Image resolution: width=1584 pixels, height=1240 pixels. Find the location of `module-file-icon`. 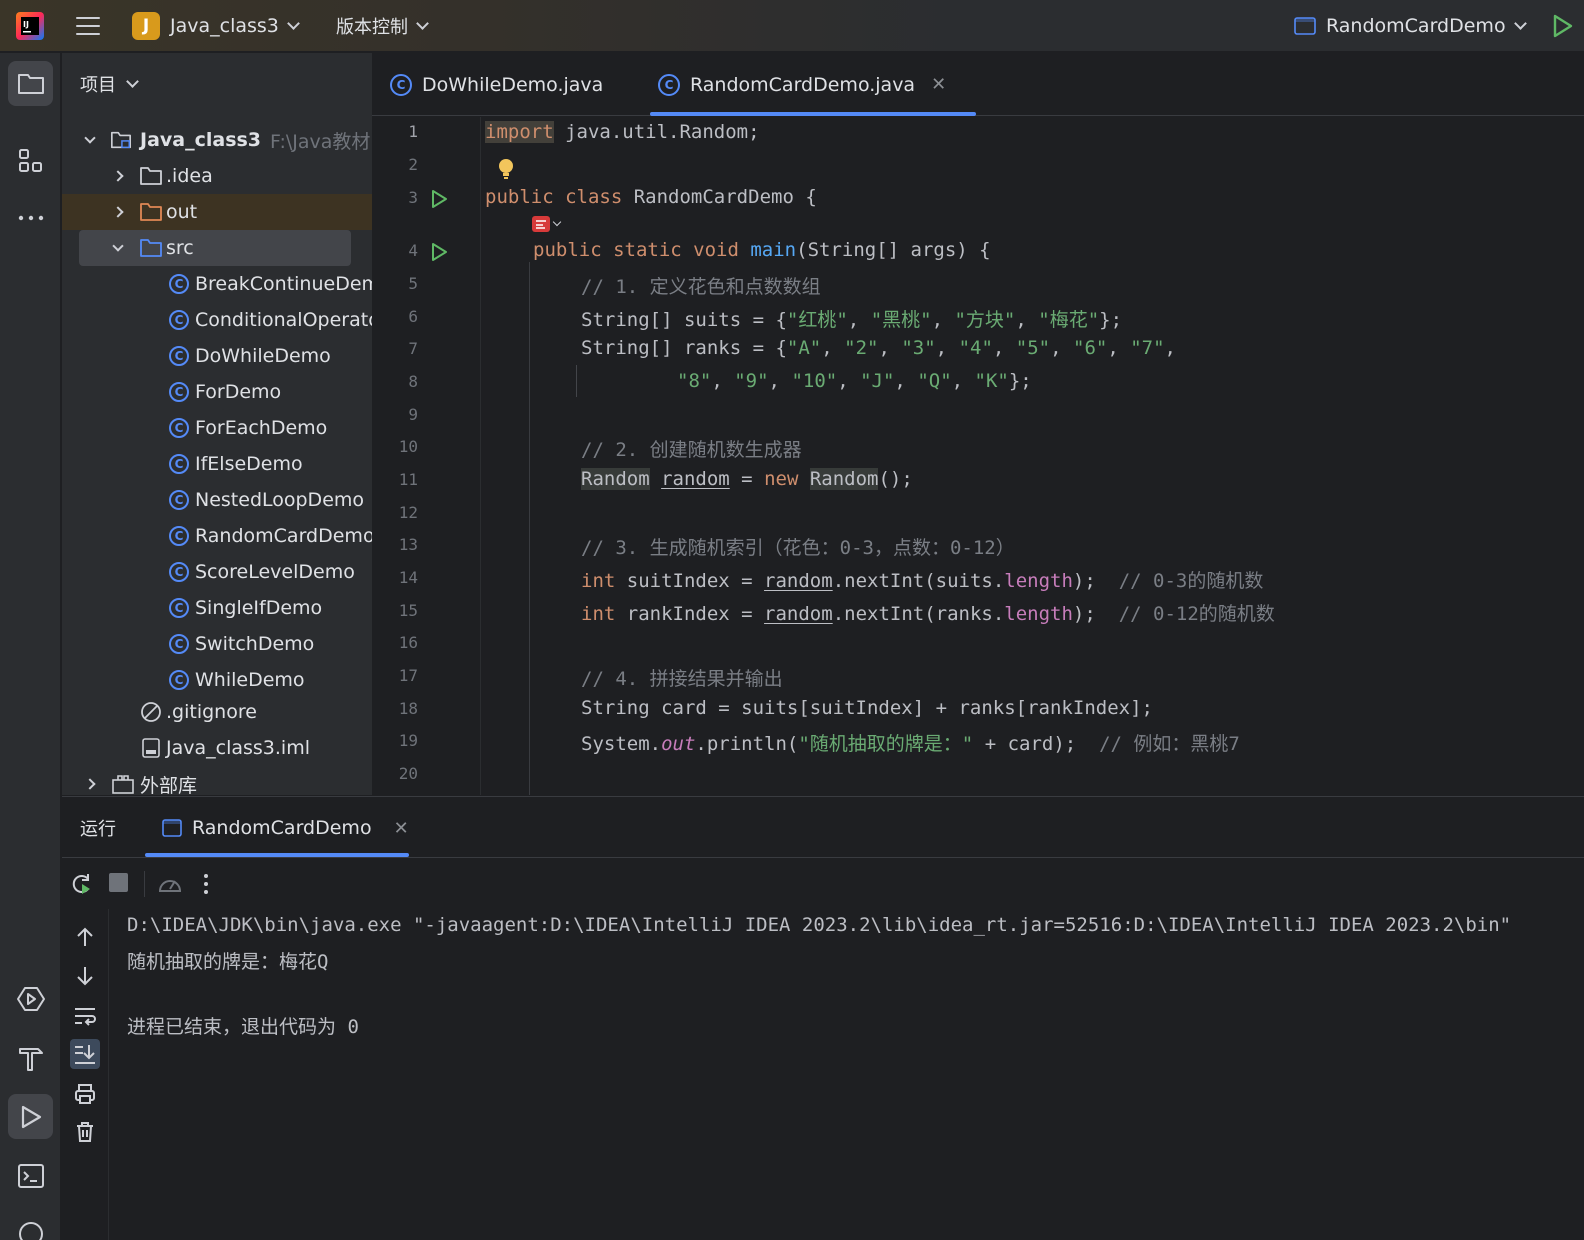

module-file-icon is located at coordinates (151, 748).